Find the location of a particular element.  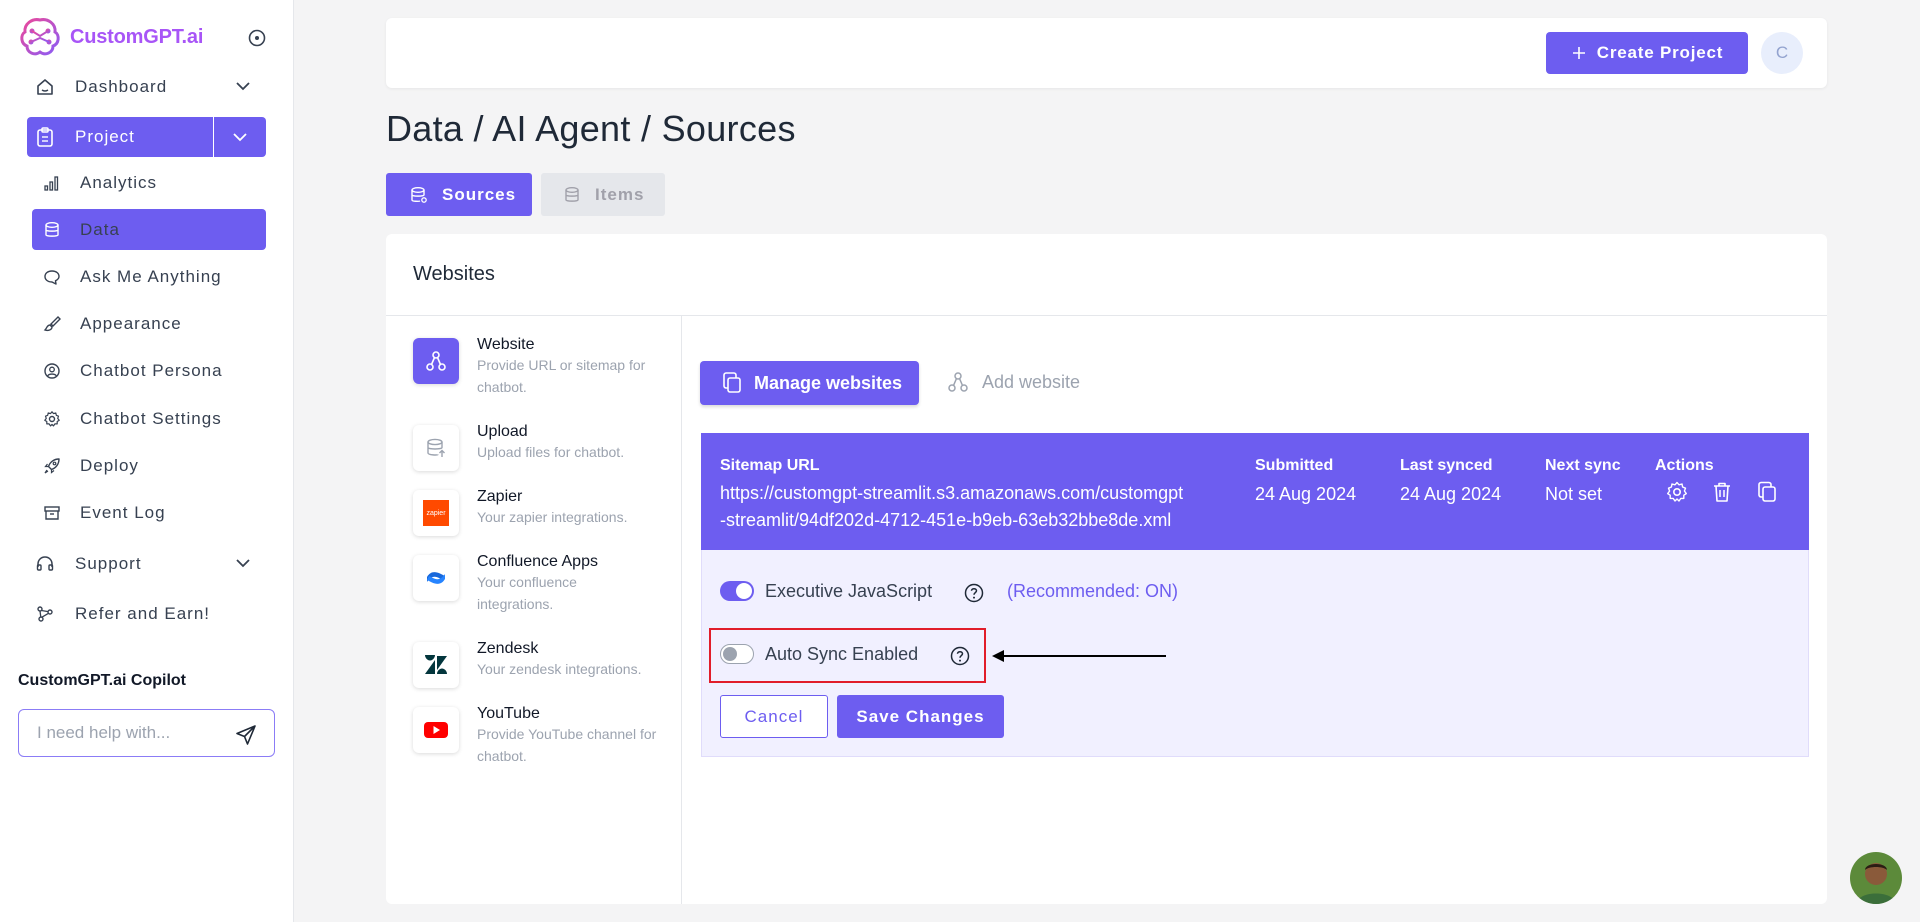

col-header-sitemap-url: Sitemap URL is located at coordinates (770, 465).